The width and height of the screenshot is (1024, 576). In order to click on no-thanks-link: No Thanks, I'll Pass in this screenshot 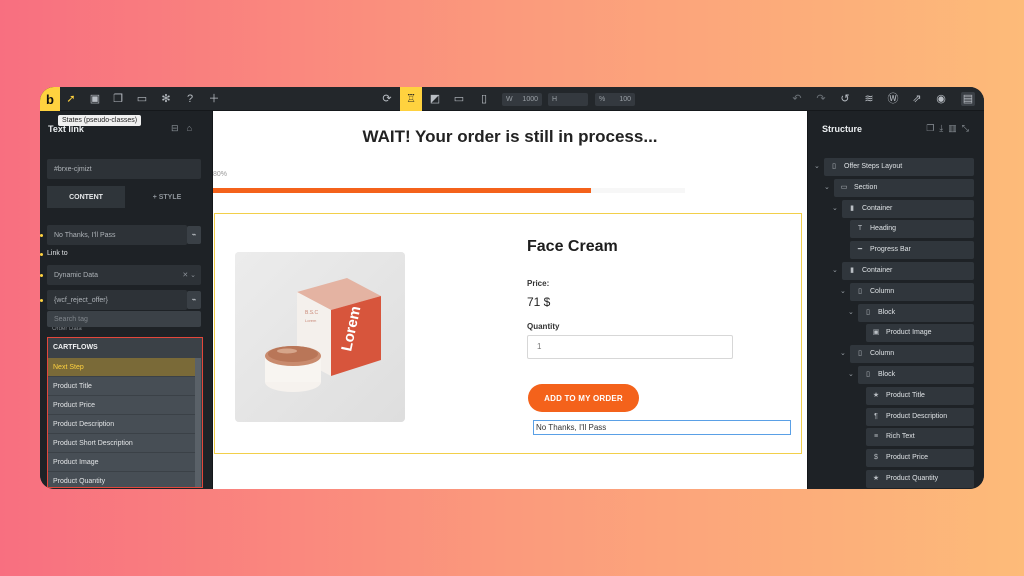, I will do `click(662, 427)`.